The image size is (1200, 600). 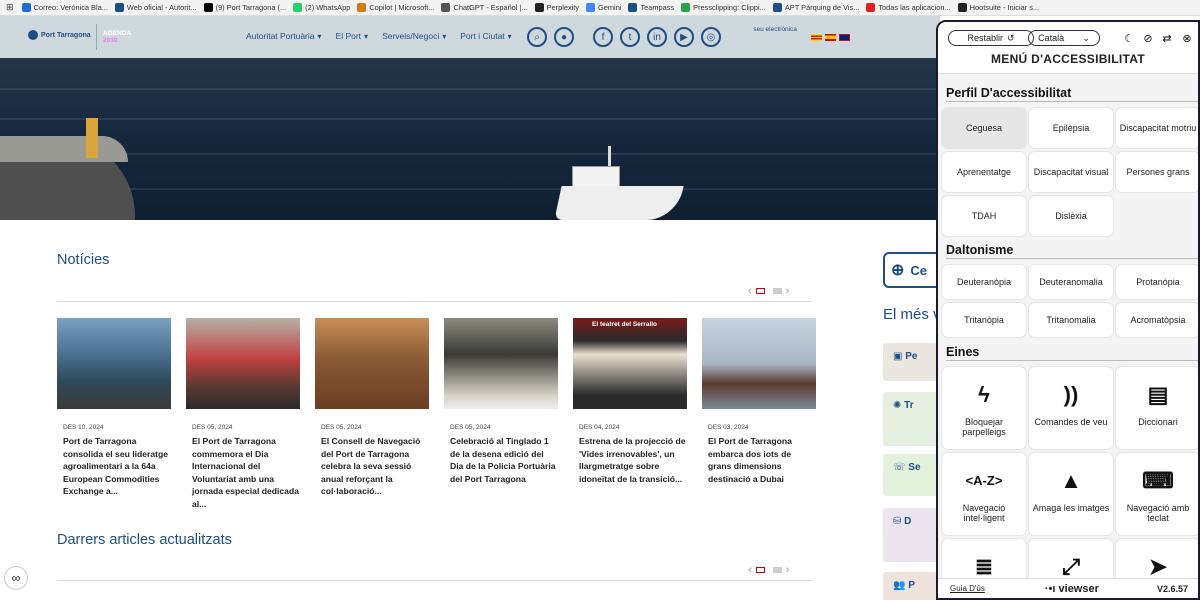 I want to click on apps-grid-icon: ⊞, so click(x=10, y=7).